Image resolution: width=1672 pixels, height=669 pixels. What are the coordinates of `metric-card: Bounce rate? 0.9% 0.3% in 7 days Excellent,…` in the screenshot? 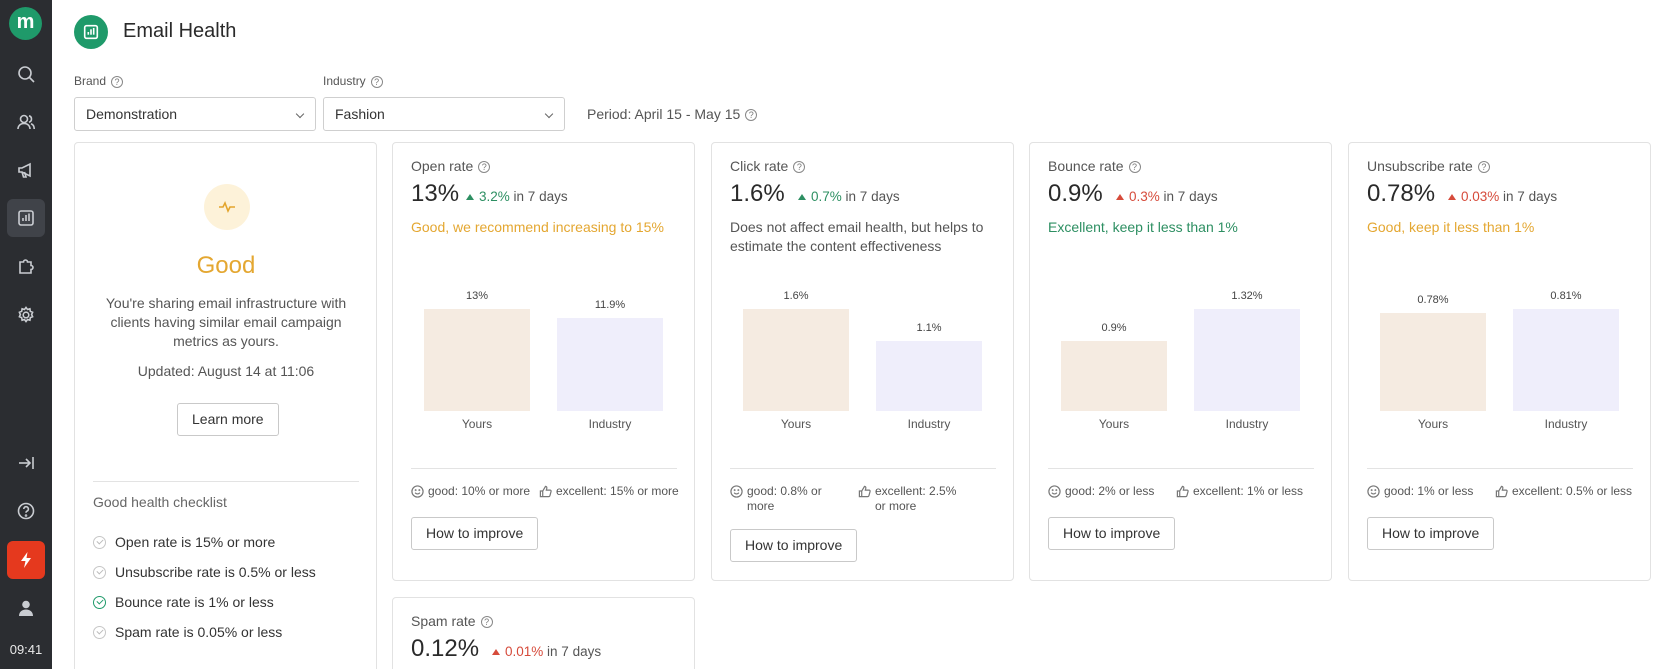 It's located at (1180, 361).